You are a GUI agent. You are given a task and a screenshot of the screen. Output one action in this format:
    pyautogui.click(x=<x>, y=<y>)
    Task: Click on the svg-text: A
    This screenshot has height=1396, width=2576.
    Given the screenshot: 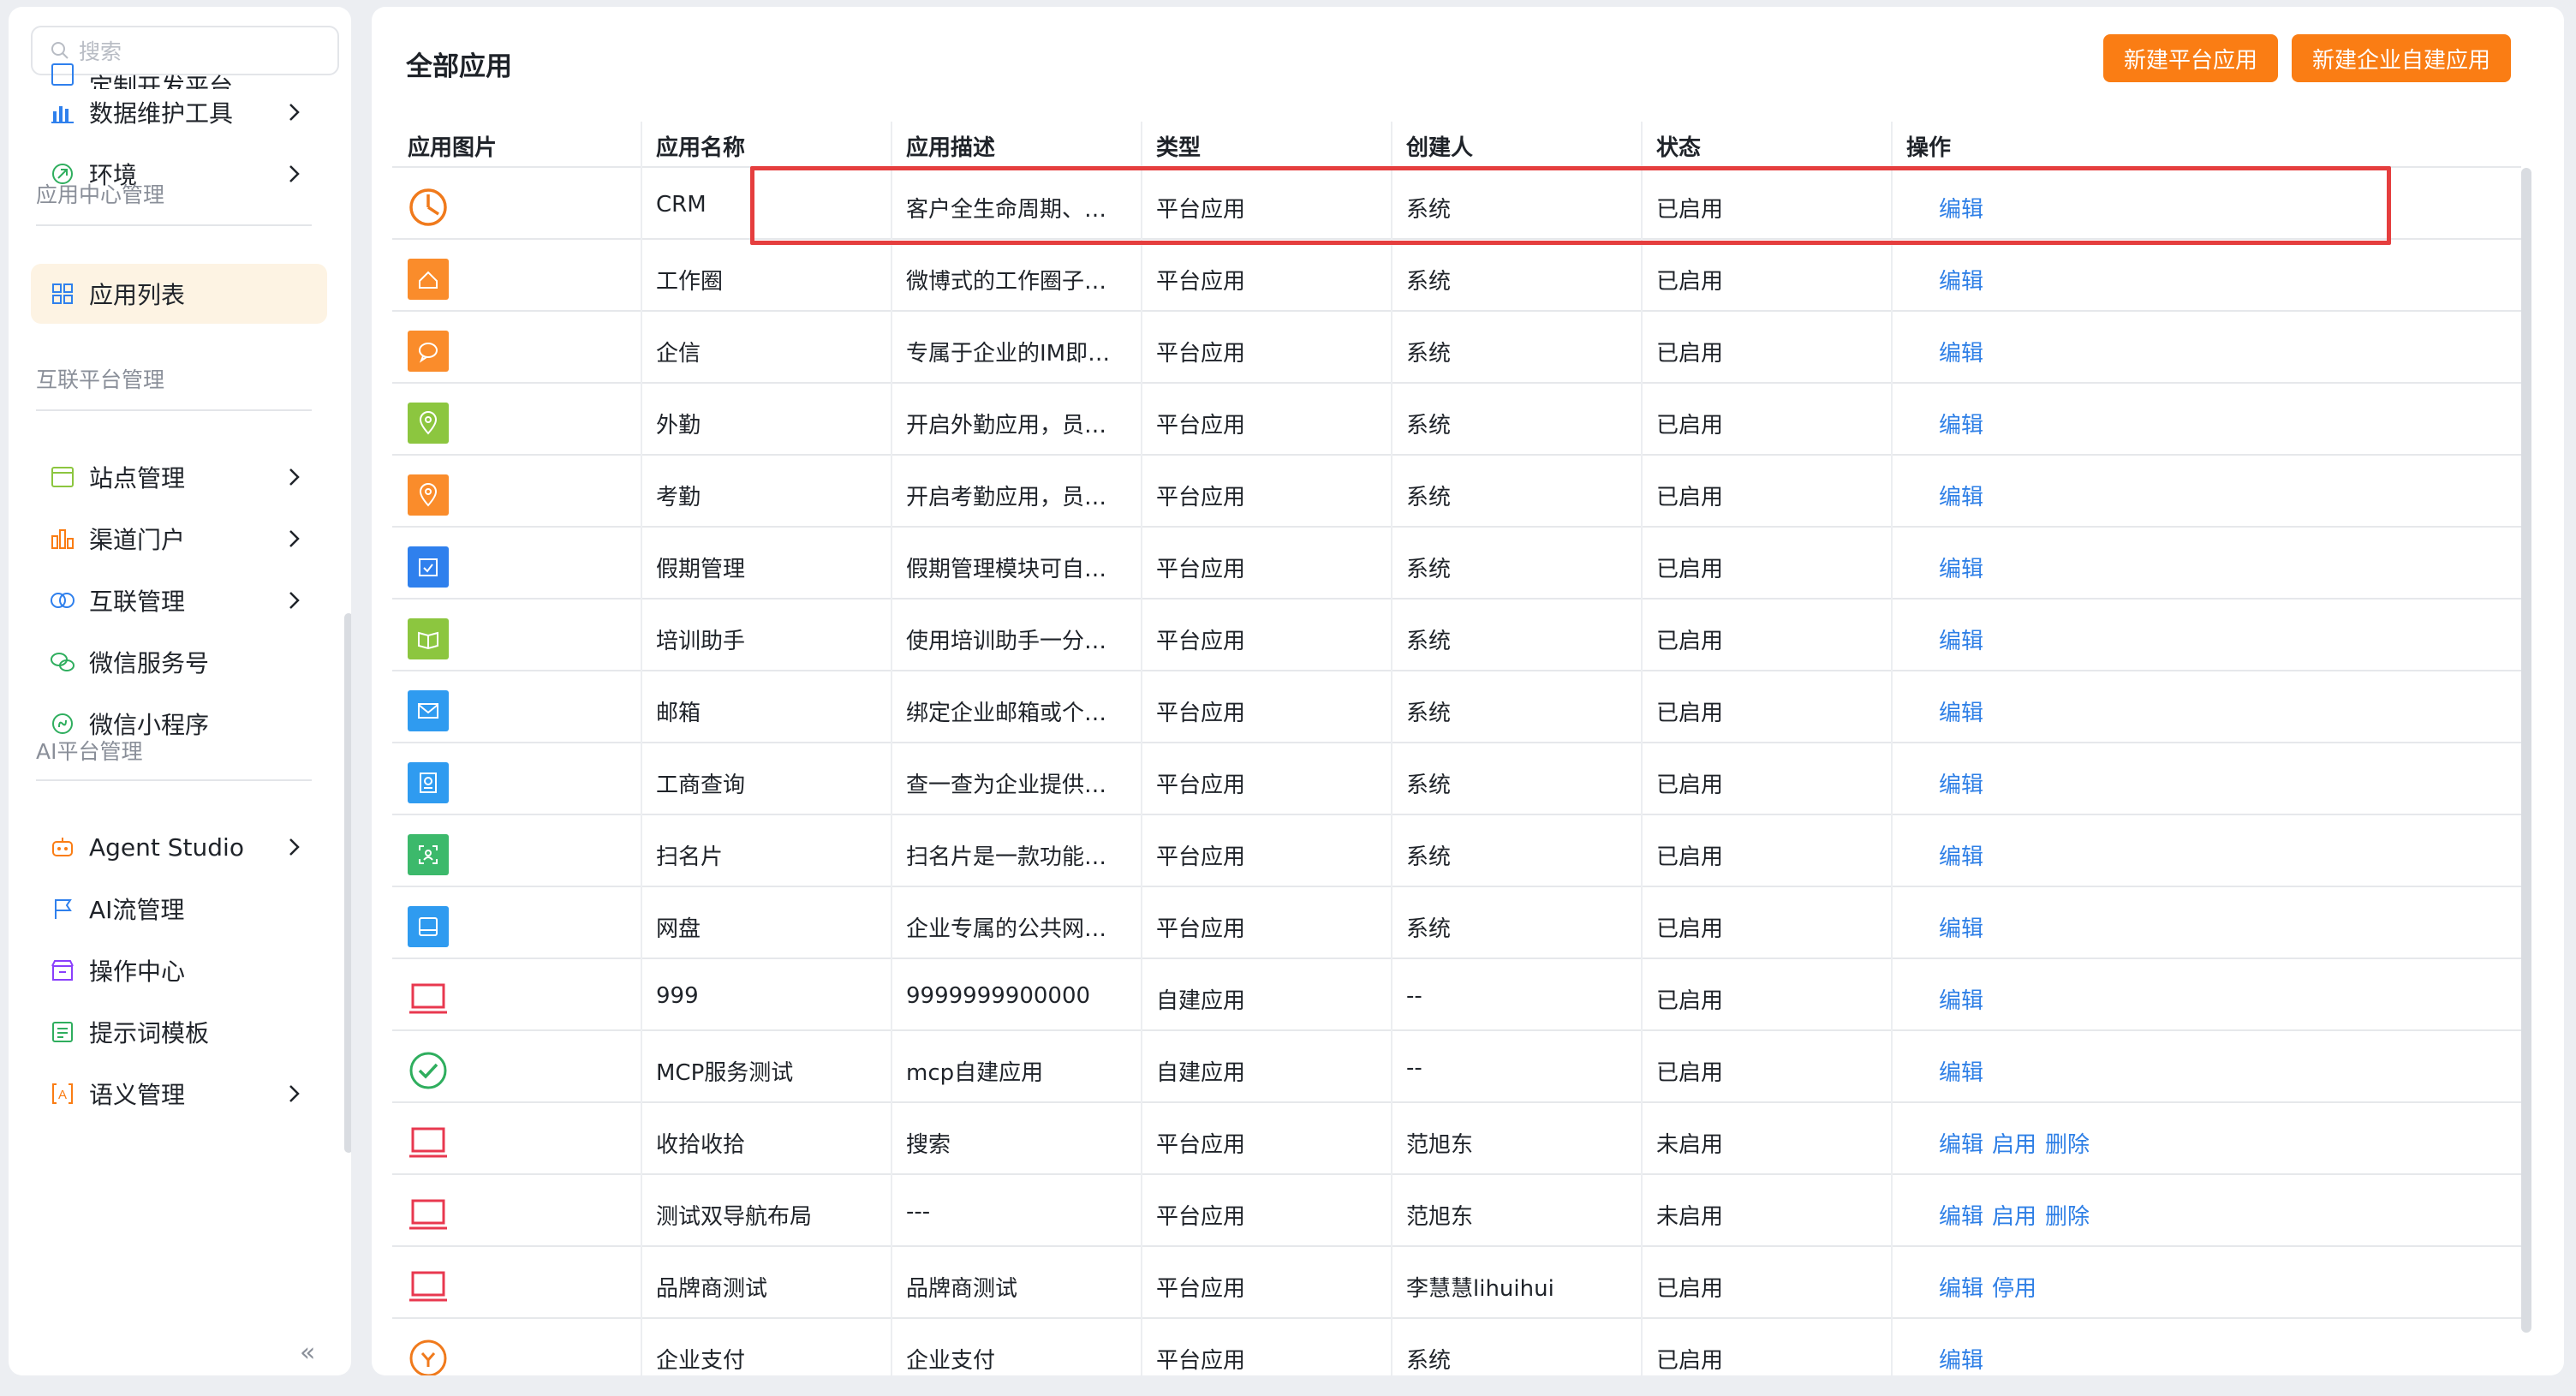 What is the action you would take?
    pyautogui.click(x=62, y=1095)
    